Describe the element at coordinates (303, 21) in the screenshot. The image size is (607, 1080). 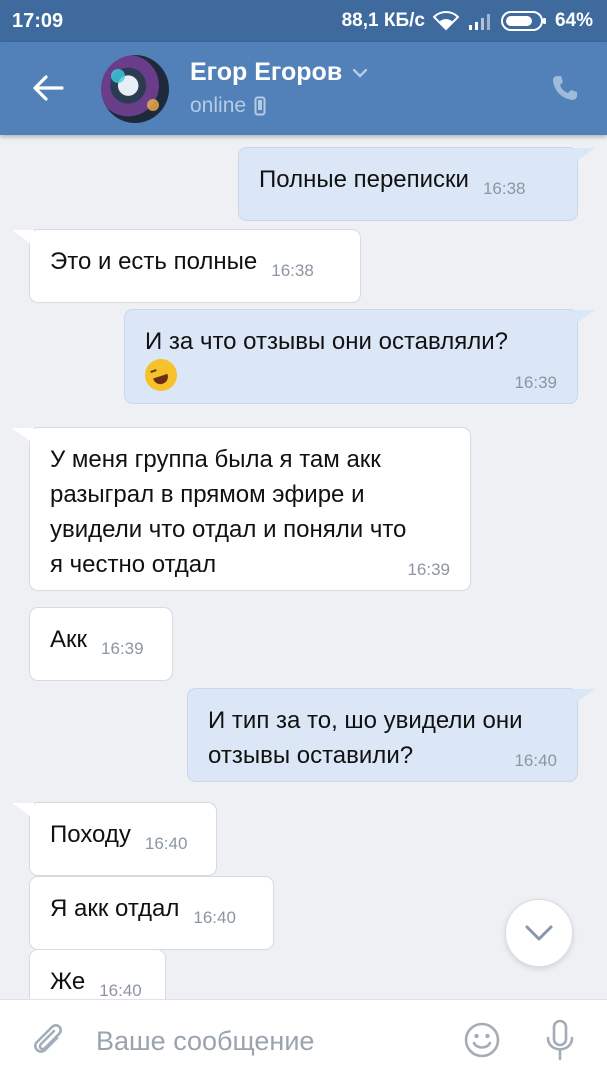
I see `status-bar: 17:09 88,1 КБ/с 64%` at that location.